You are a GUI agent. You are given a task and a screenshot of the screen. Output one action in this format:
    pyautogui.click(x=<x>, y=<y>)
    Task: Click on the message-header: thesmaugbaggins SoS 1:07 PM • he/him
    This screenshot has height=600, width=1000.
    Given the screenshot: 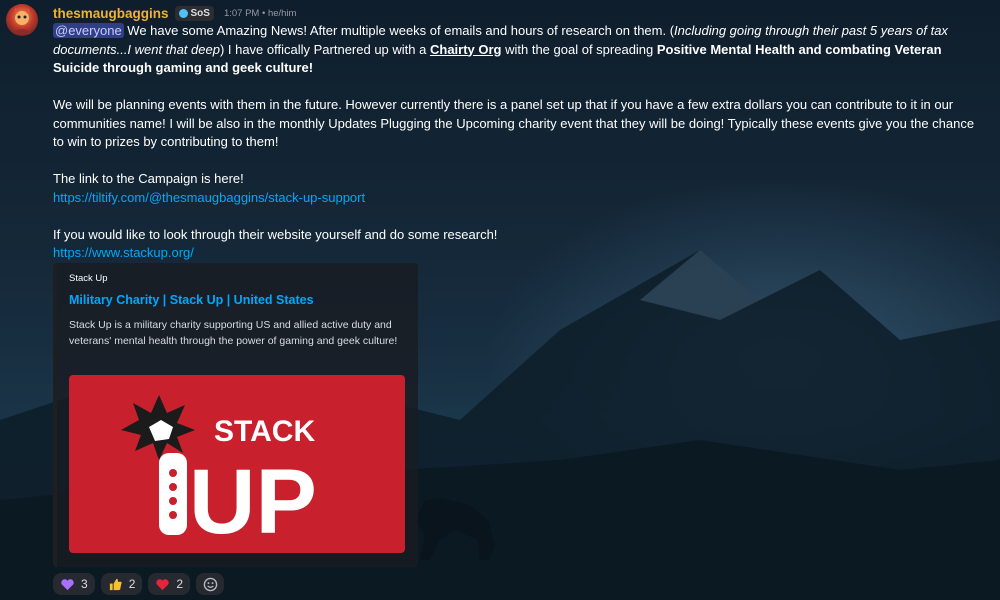 What is the action you would take?
    pyautogui.click(x=174, y=13)
    